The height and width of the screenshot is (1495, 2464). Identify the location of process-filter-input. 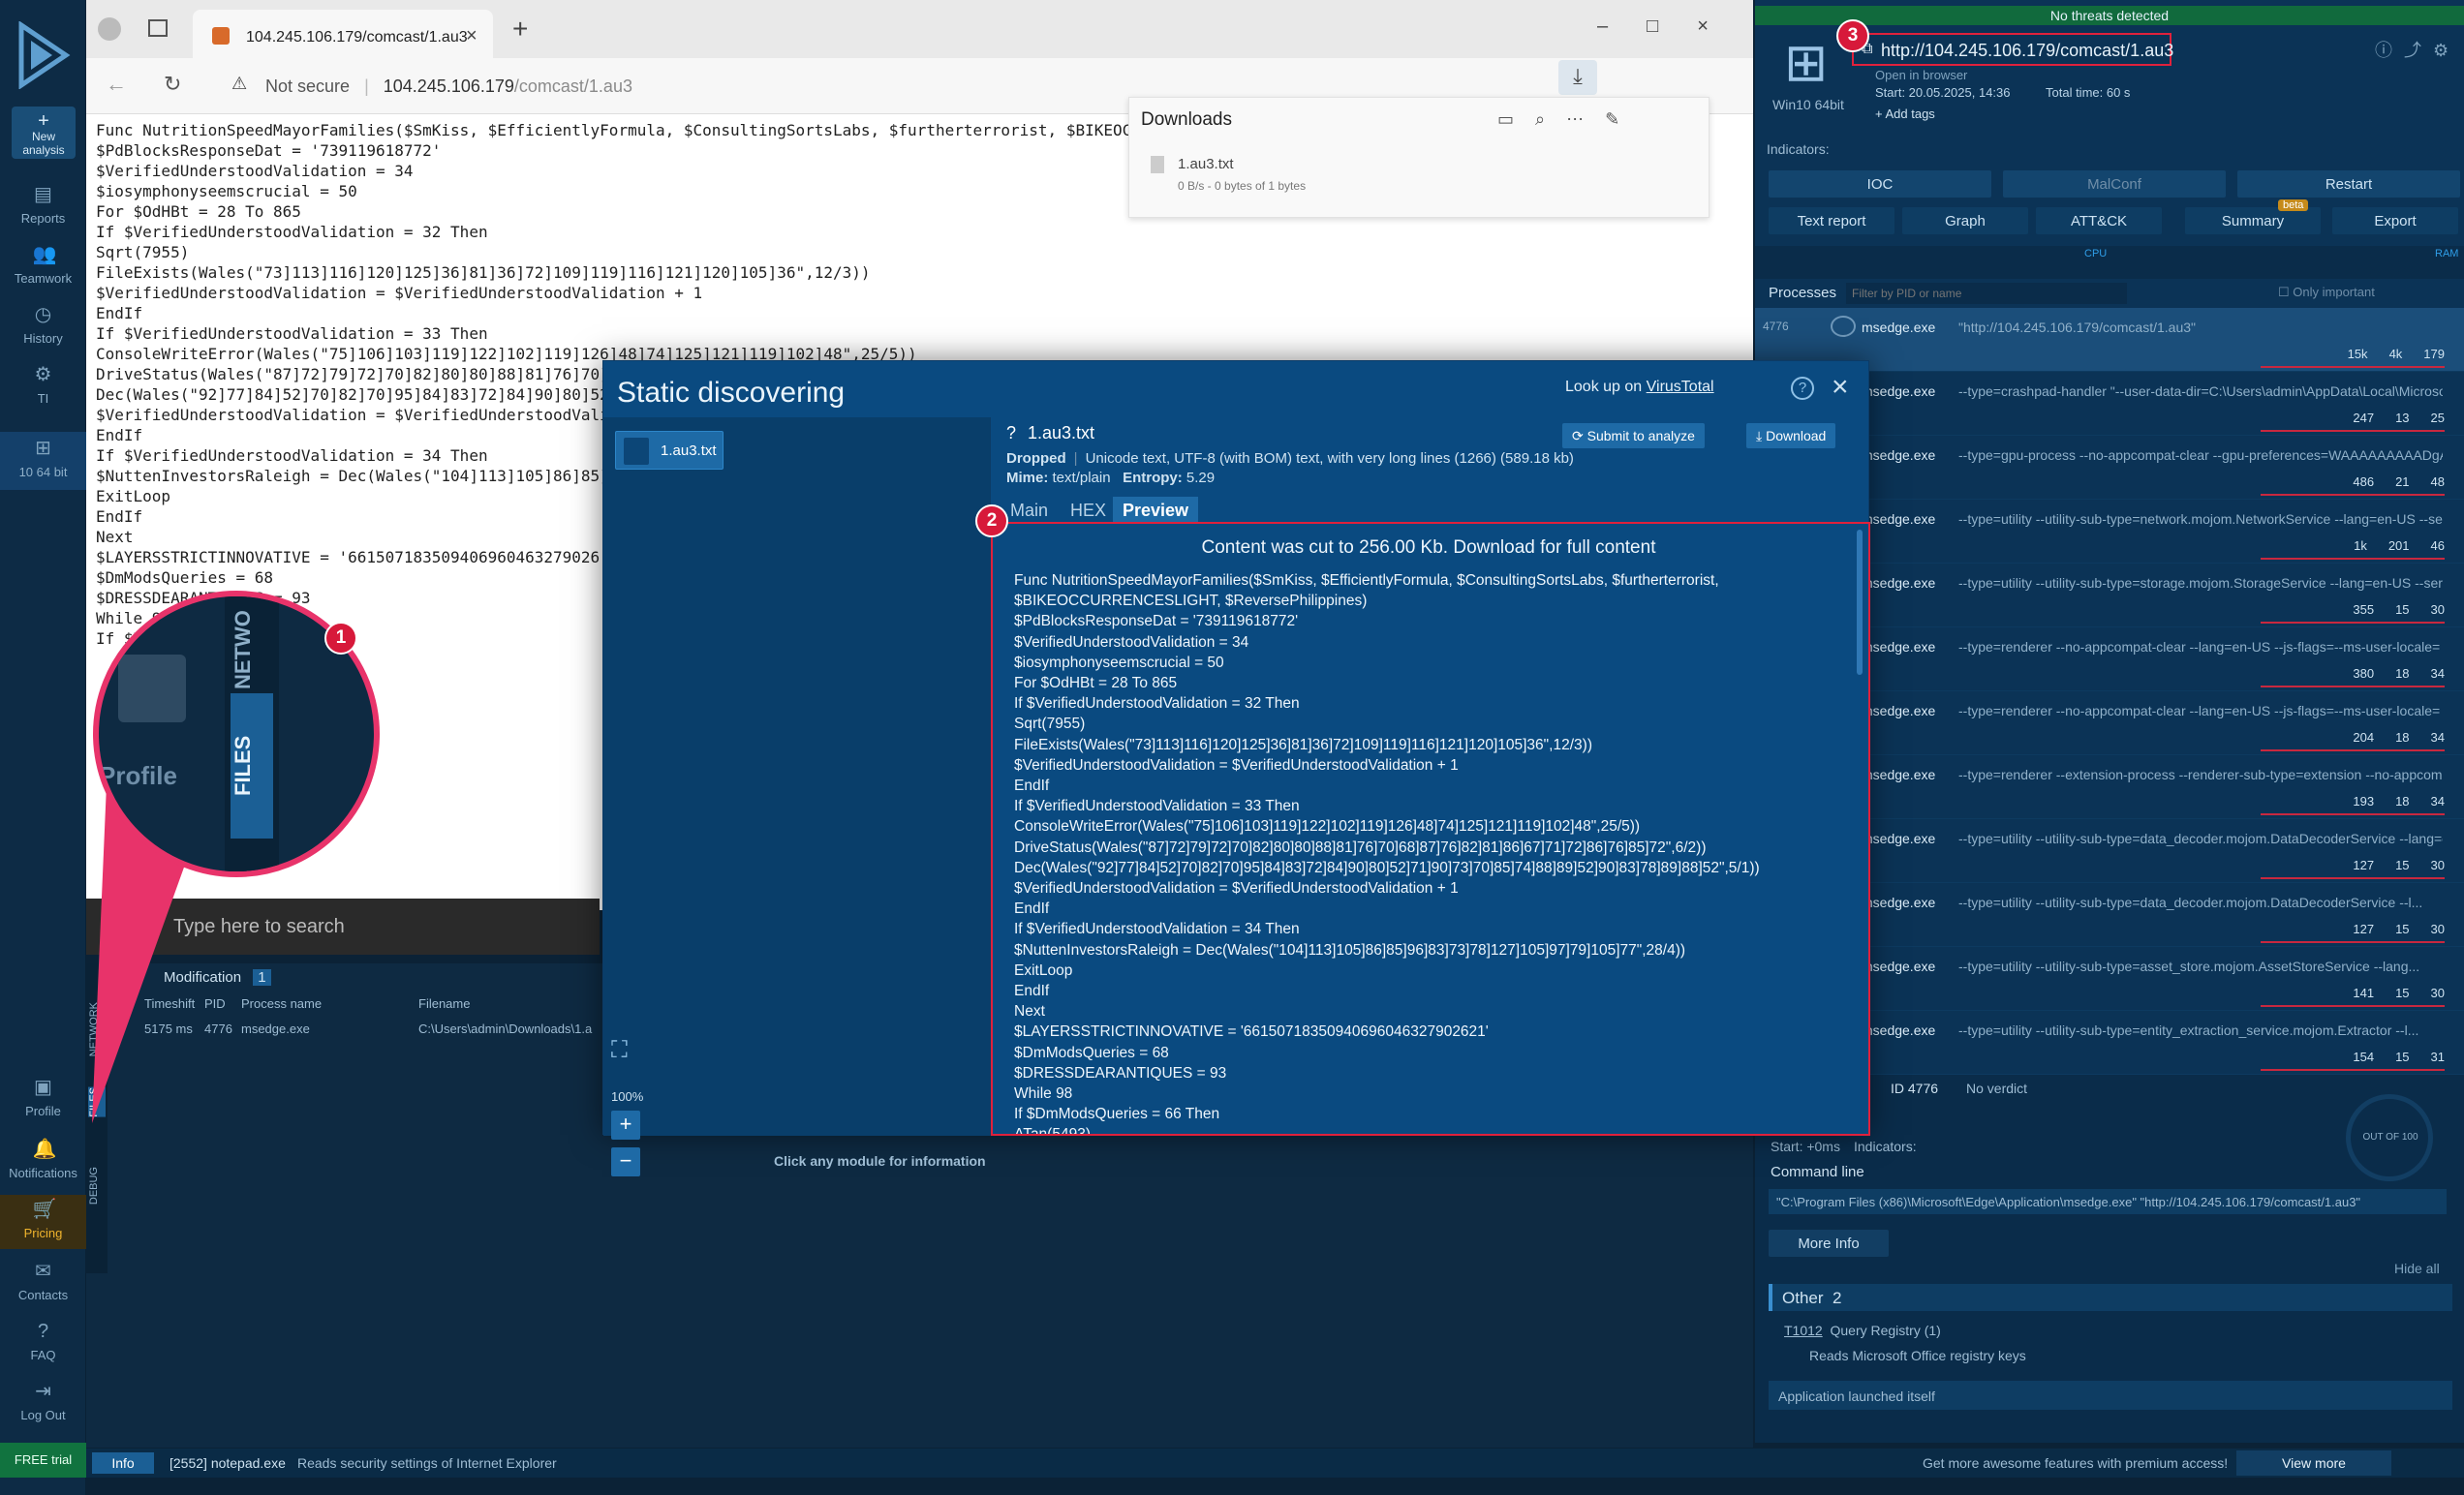
(1987, 293).